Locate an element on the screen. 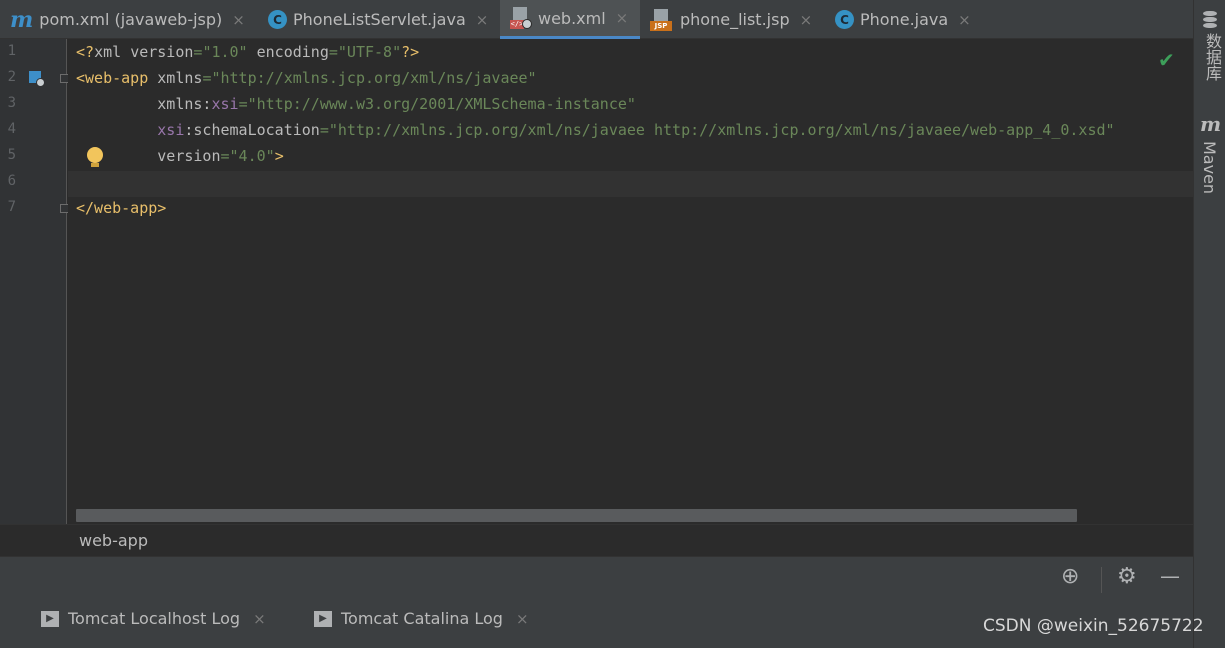 Image resolution: width=1225 pixels, height=648 pixels. tab-label: web.xml is located at coordinates (572, 18).